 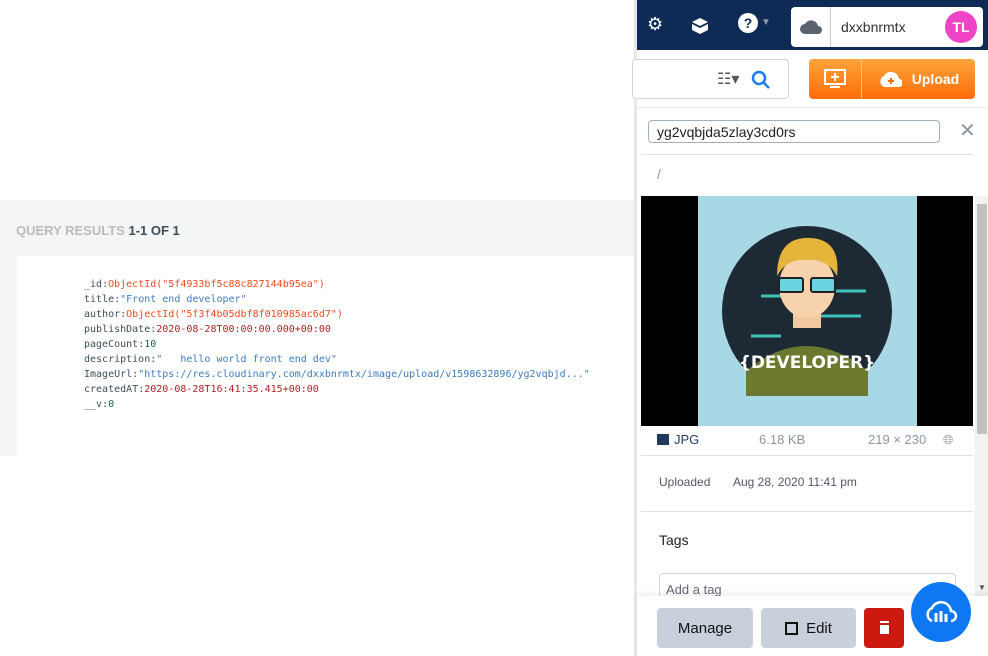 I want to click on results-range: 1-1 OF 1, so click(x=154, y=230).